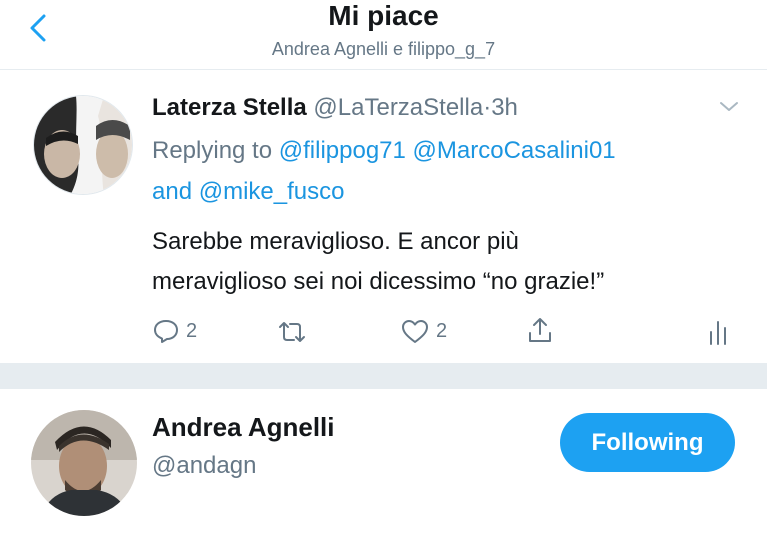 This screenshot has height=536, width=767. I want to click on page-title: Mi piace, so click(383, 15).